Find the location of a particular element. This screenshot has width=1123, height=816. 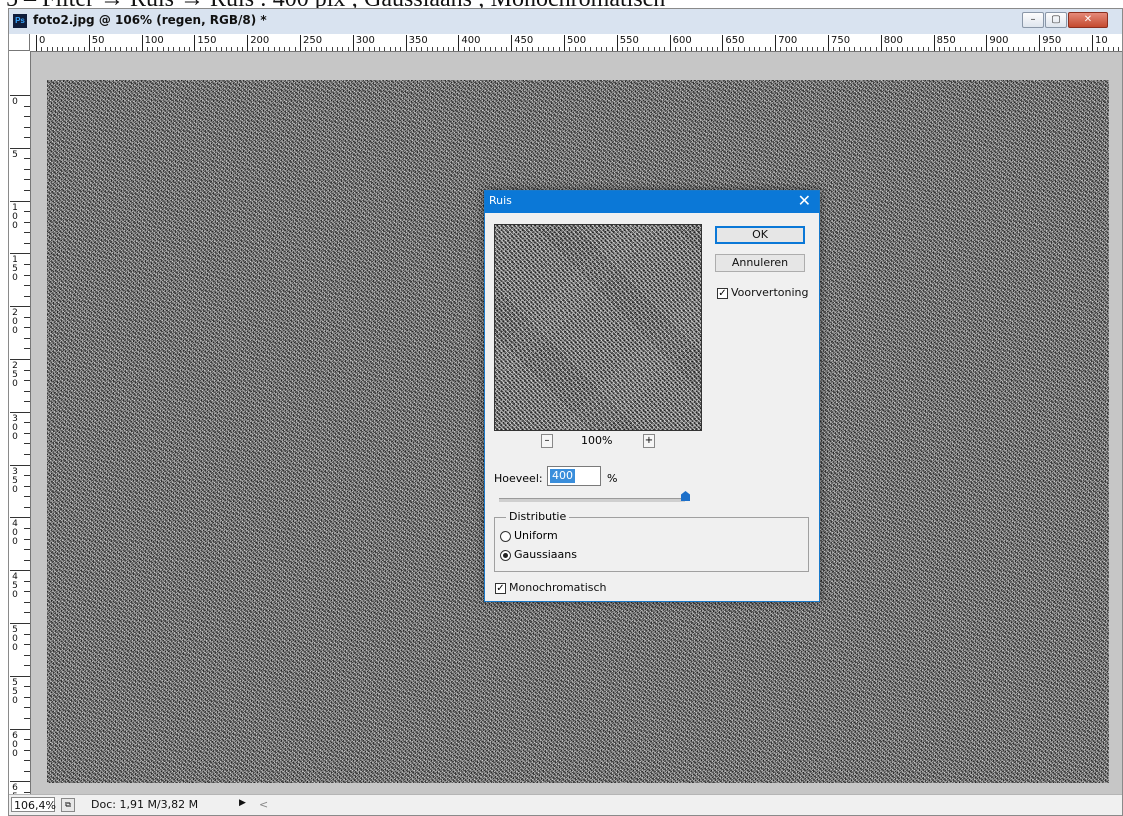

maximize-button: ▢ is located at coordinates (1056, 20).